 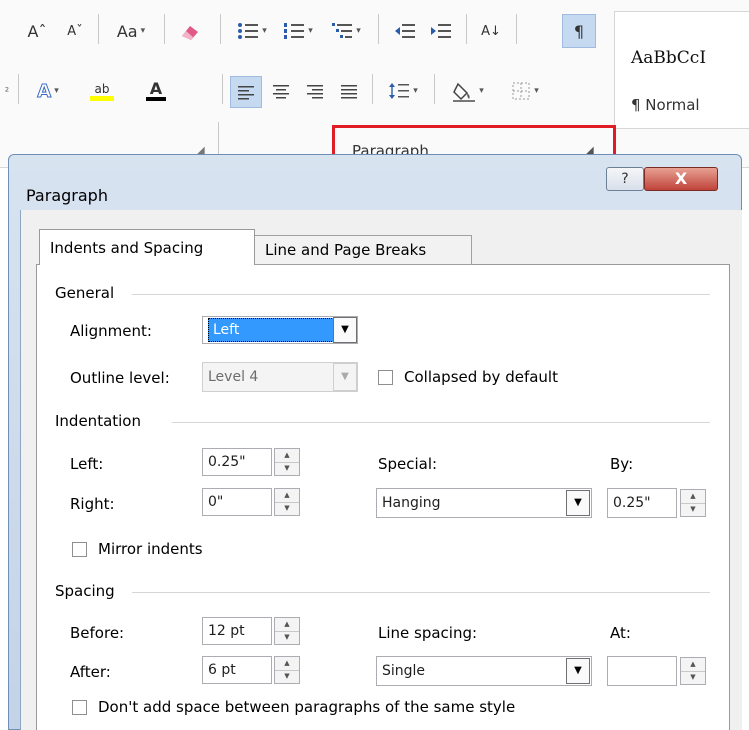 I want to click on dialog-title: Paragraph, so click(x=67, y=195).